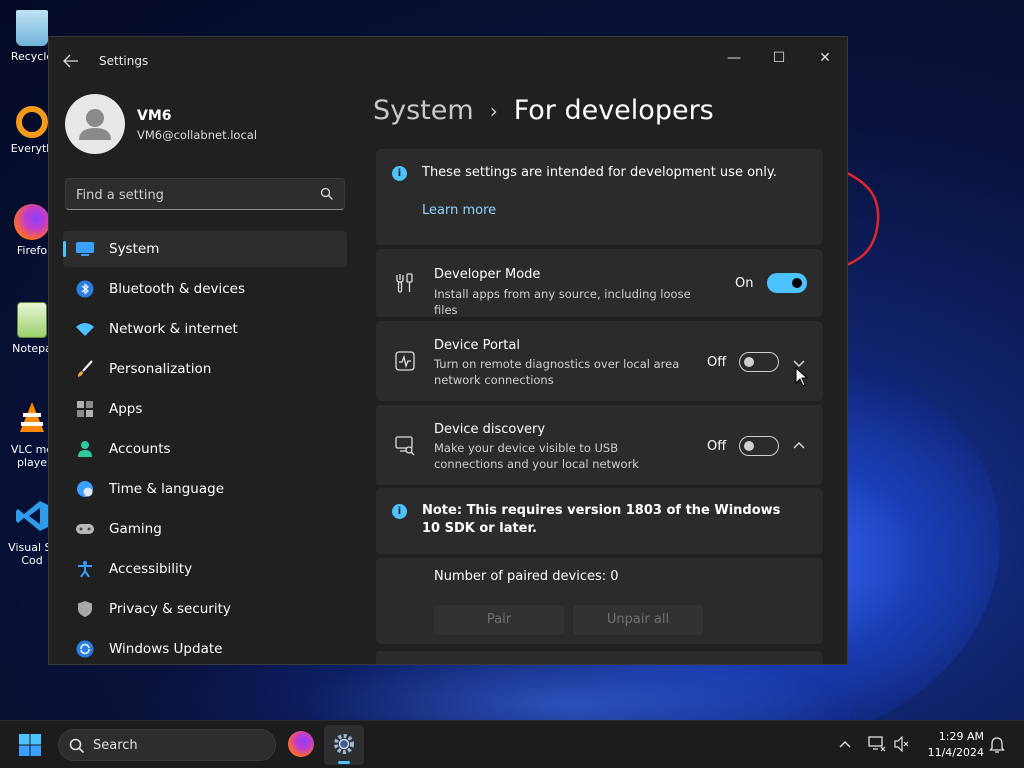 The image size is (1024, 768). I want to click on sidebar-item-label: Windows Update, so click(166, 649).